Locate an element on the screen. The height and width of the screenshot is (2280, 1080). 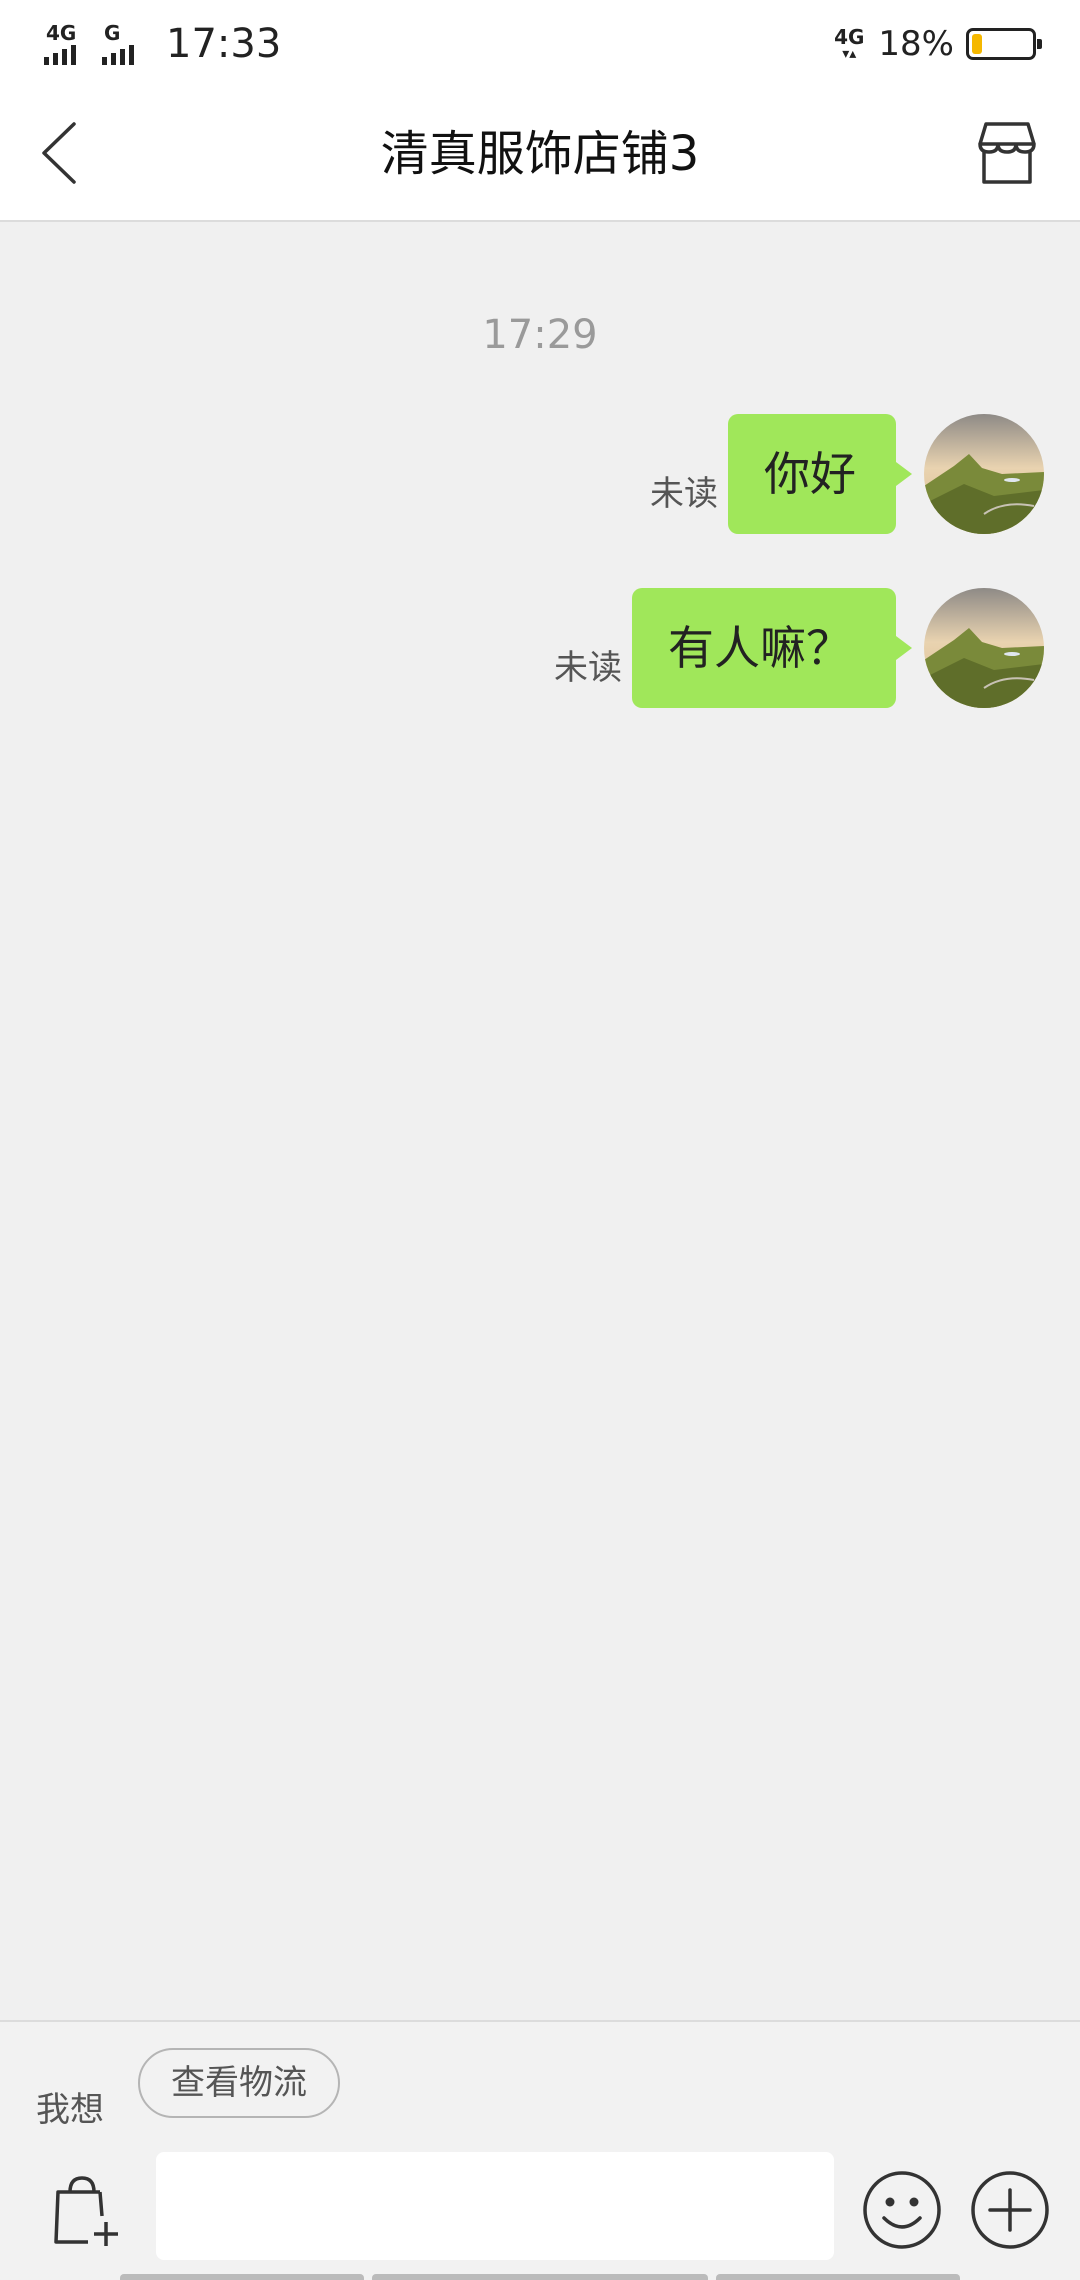
battery-fill is located at coordinates (977, 44).